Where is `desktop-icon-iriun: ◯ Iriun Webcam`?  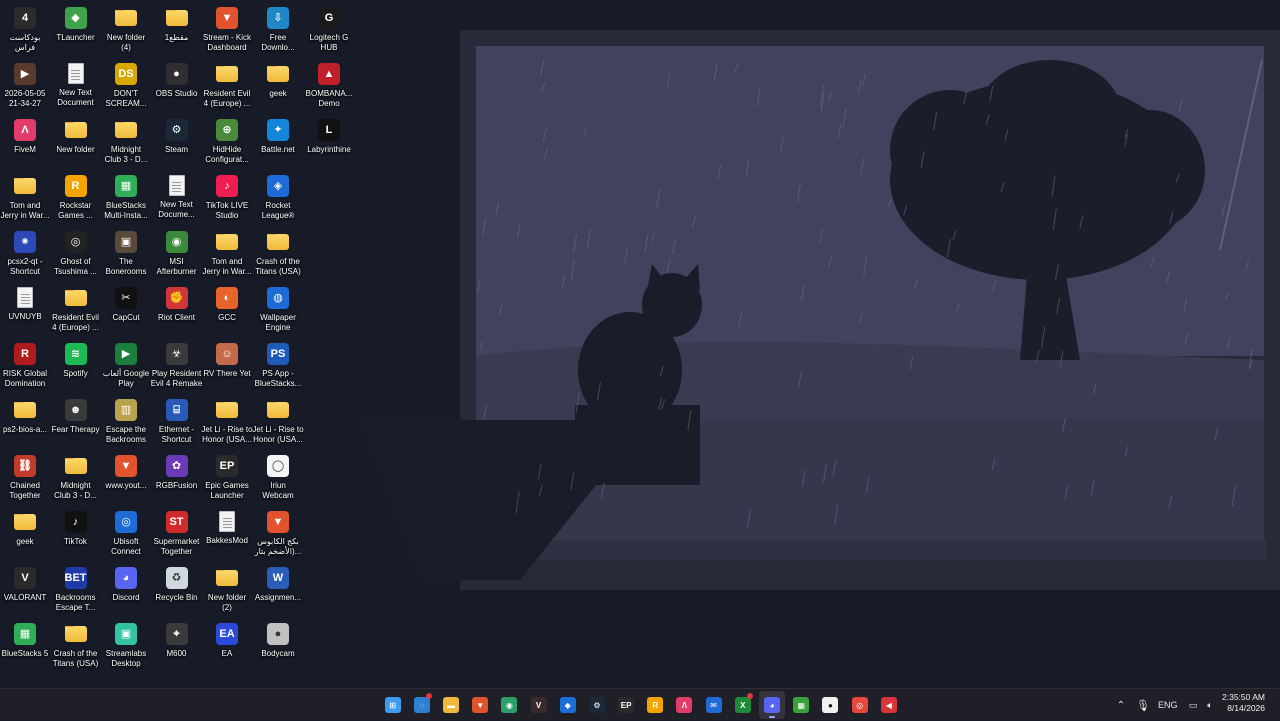
desktop-icon-iriun: ◯ Iriun Webcam is located at coordinates (278, 477).